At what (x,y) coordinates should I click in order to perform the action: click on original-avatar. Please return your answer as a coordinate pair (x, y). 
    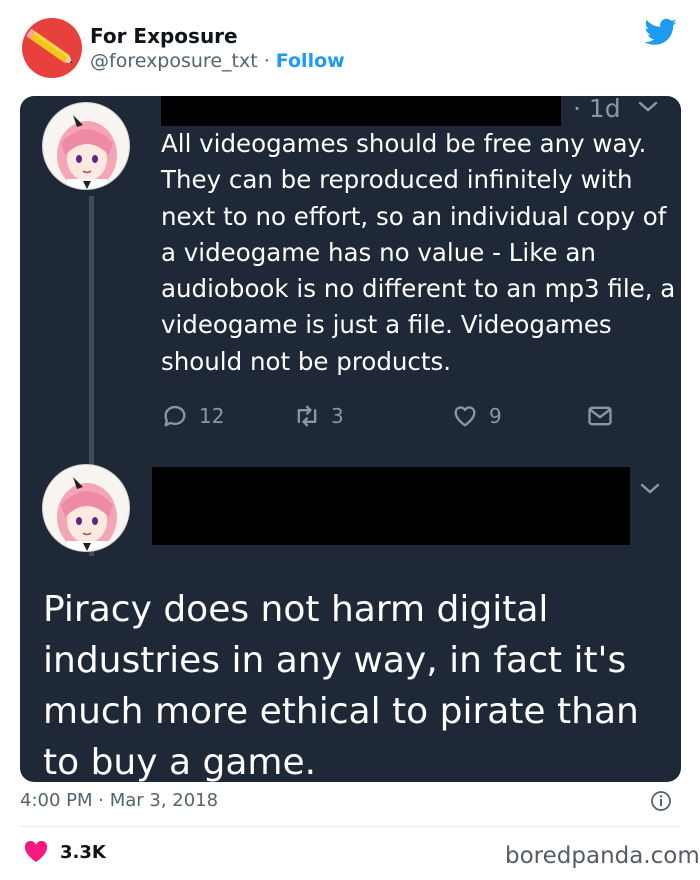
    Looking at the image, I should click on (86, 508).